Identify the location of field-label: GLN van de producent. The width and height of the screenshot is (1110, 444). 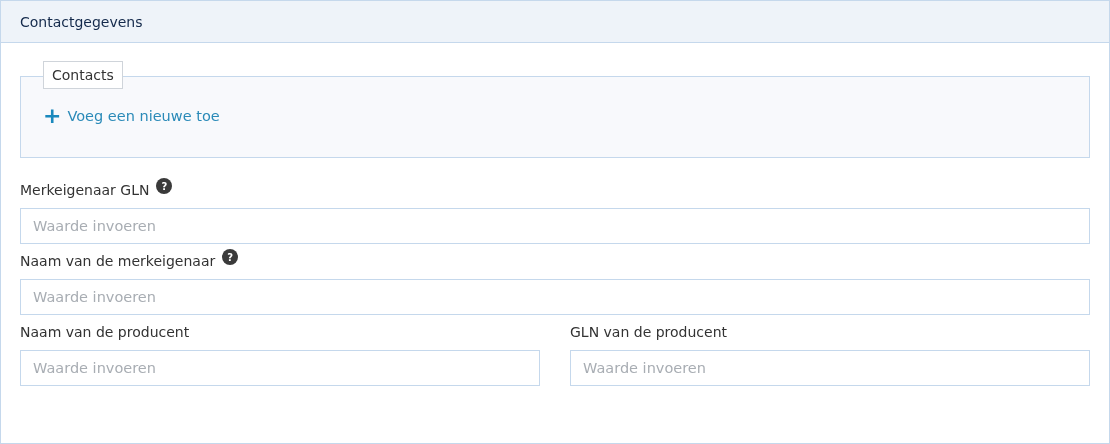
(649, 332).